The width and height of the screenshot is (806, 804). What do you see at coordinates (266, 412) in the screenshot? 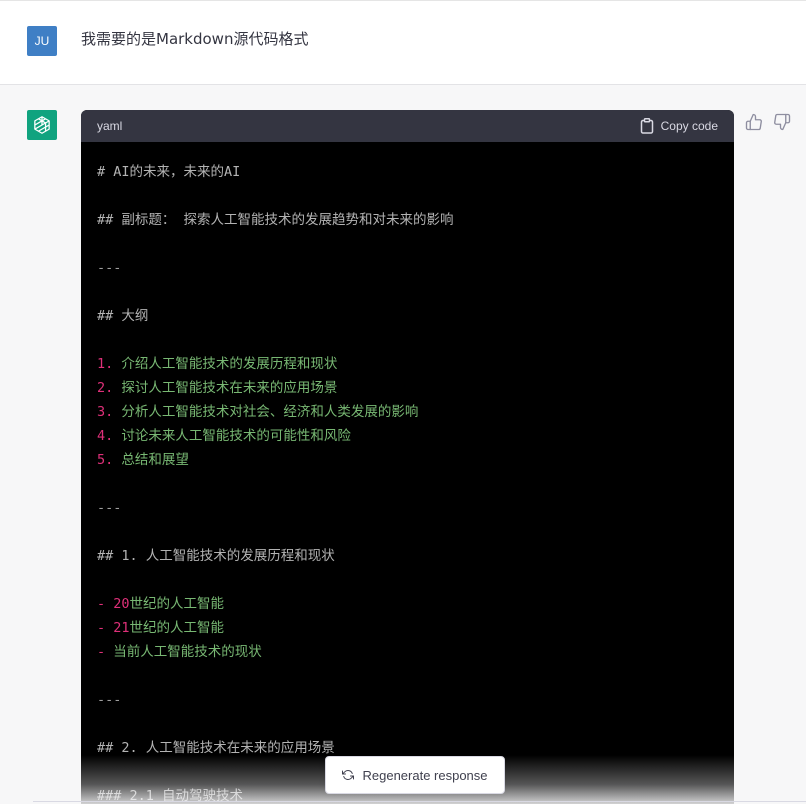
I see `code-token: 分析人工智能技术对社会、经济和人类发展的影响` at bounding box center [266, 412].